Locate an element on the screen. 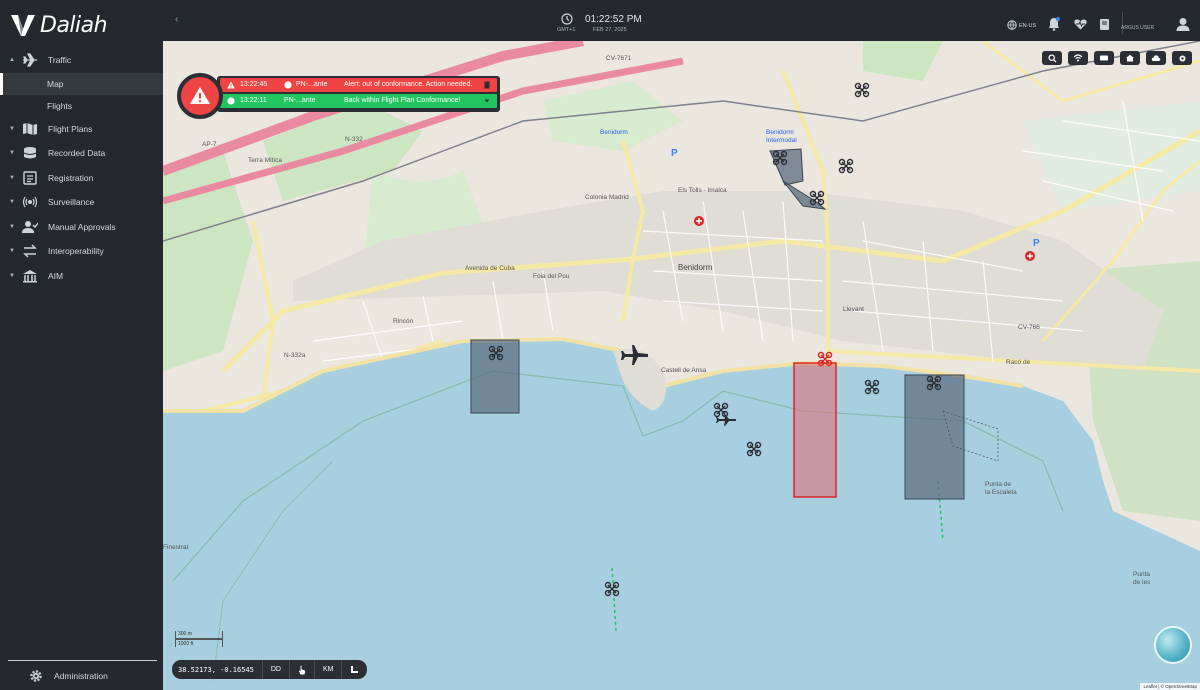 This screenshot has width=1200, height=690. sidebar-item-label: Registration is located at coordinates (71, 177).